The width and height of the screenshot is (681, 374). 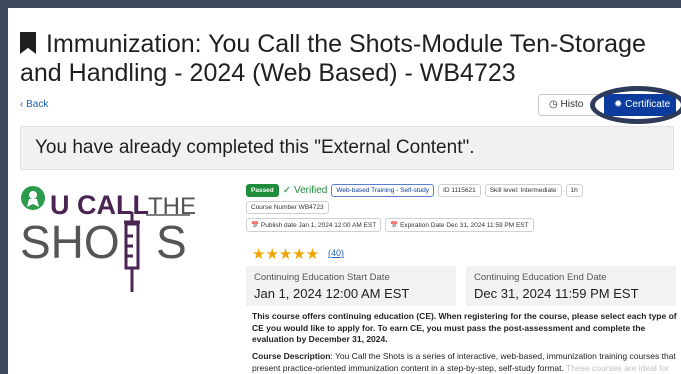 I want to click on history-button: ◷ Histo, so click(x=573, y=105).